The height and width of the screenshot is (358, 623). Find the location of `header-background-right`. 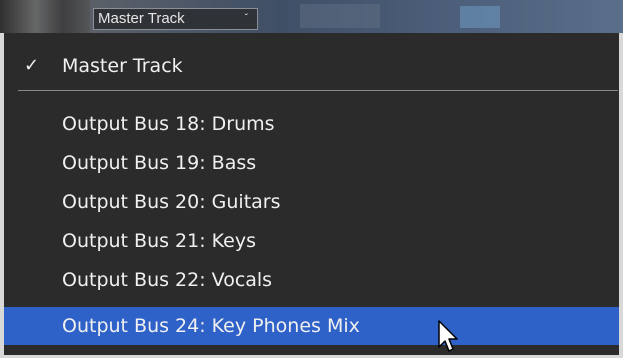

header-background-right is located at coordinates (480, 17).